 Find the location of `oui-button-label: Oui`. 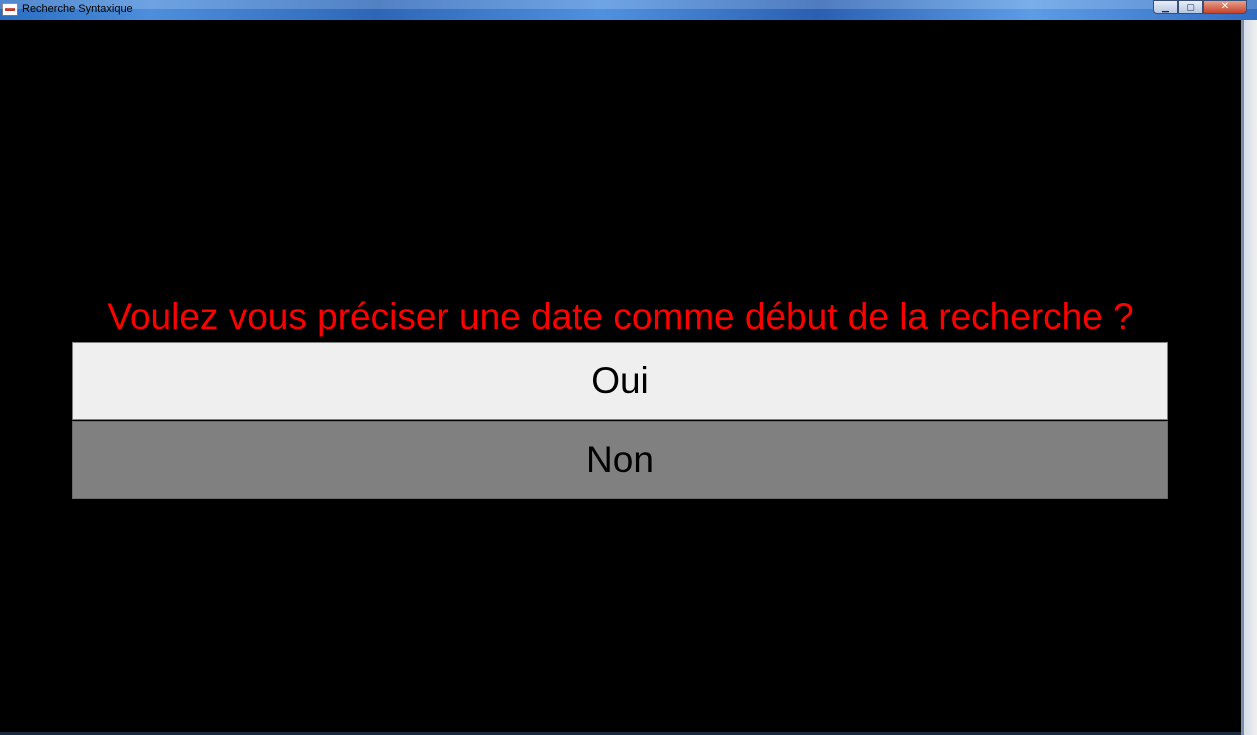

oui-button-label: Oui is located at coordinates (620, 380).